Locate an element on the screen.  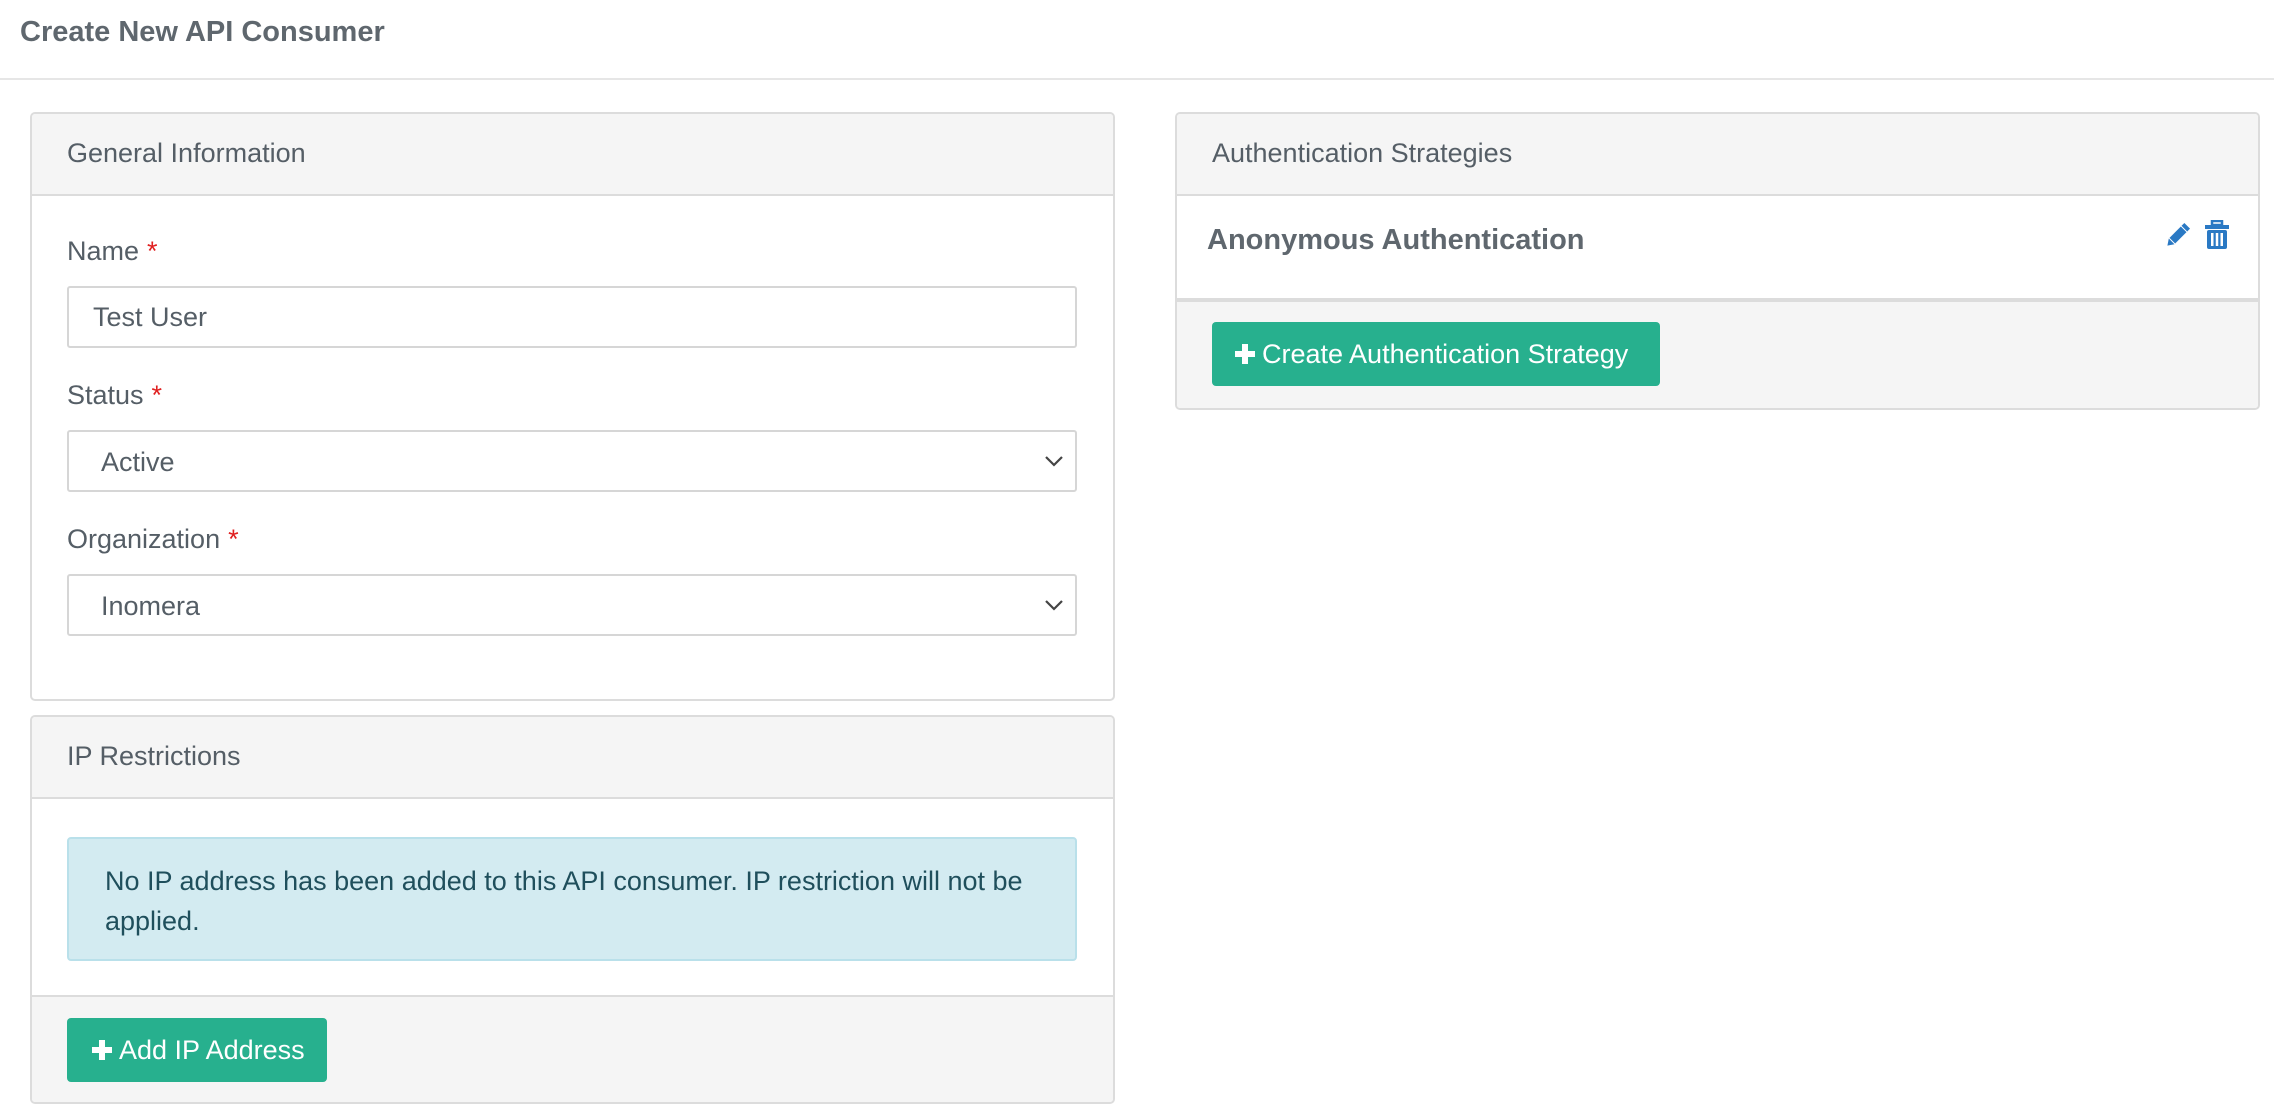
name-input-value: Test User is located at coordinates (150, 317).